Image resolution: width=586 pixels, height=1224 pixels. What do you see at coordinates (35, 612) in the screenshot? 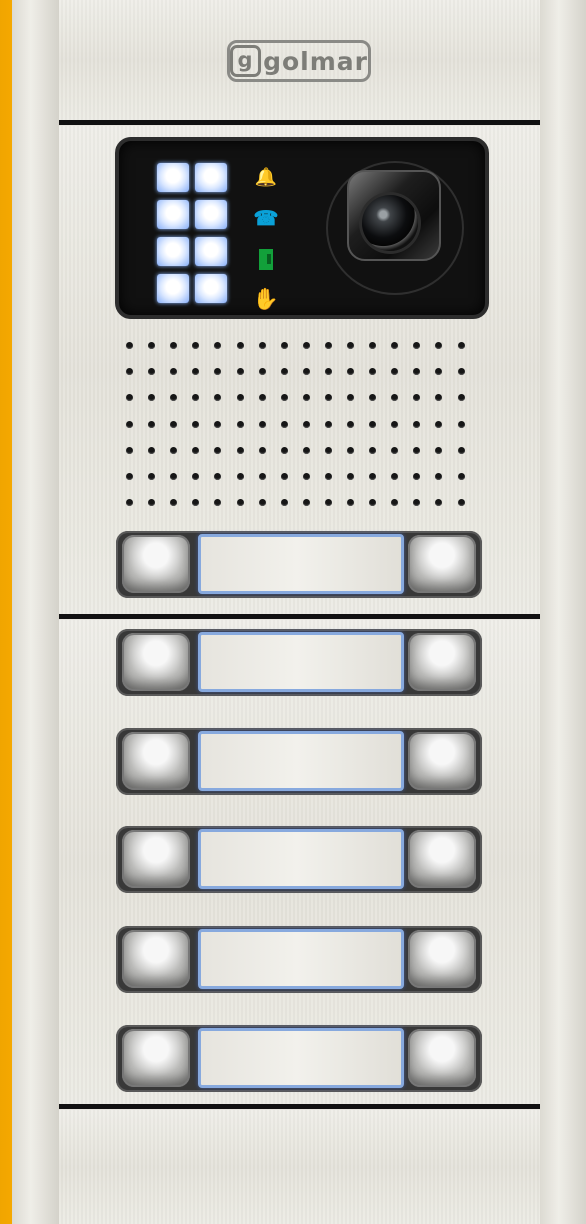
I see `left-side-rail` at bounding box center [35, 612].